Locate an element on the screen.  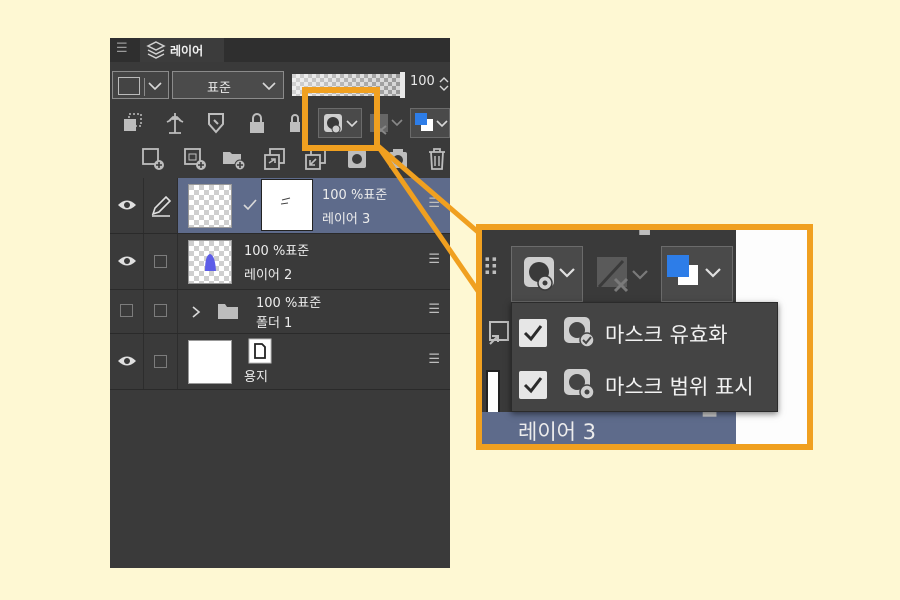
opacity-spinner-icon is located at coordinates (444, 84).